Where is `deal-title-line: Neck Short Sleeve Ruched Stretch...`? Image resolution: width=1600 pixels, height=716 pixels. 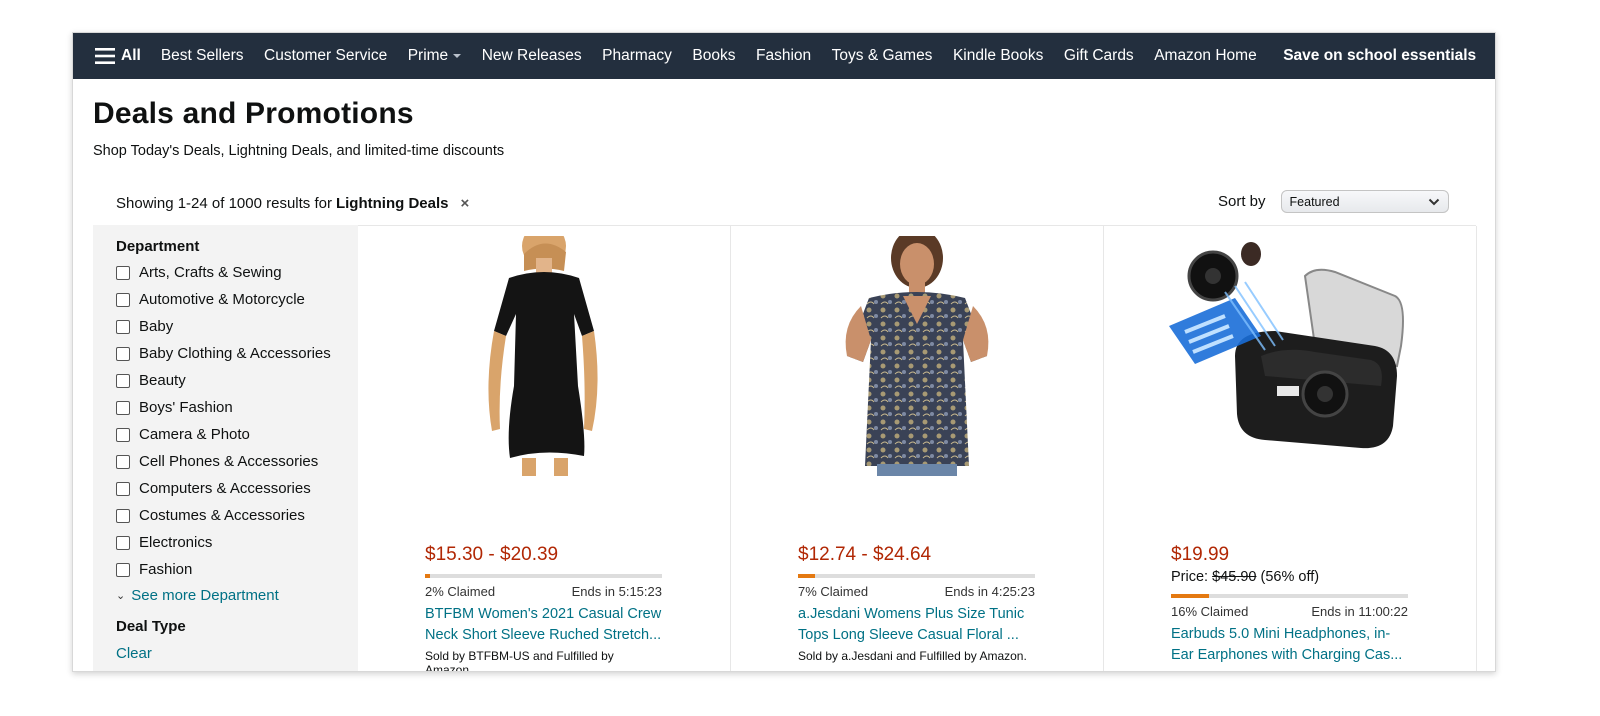 deal-title-line: Neck Short Sleeve Ruched Stretch... is located at coordinates (543, 635).